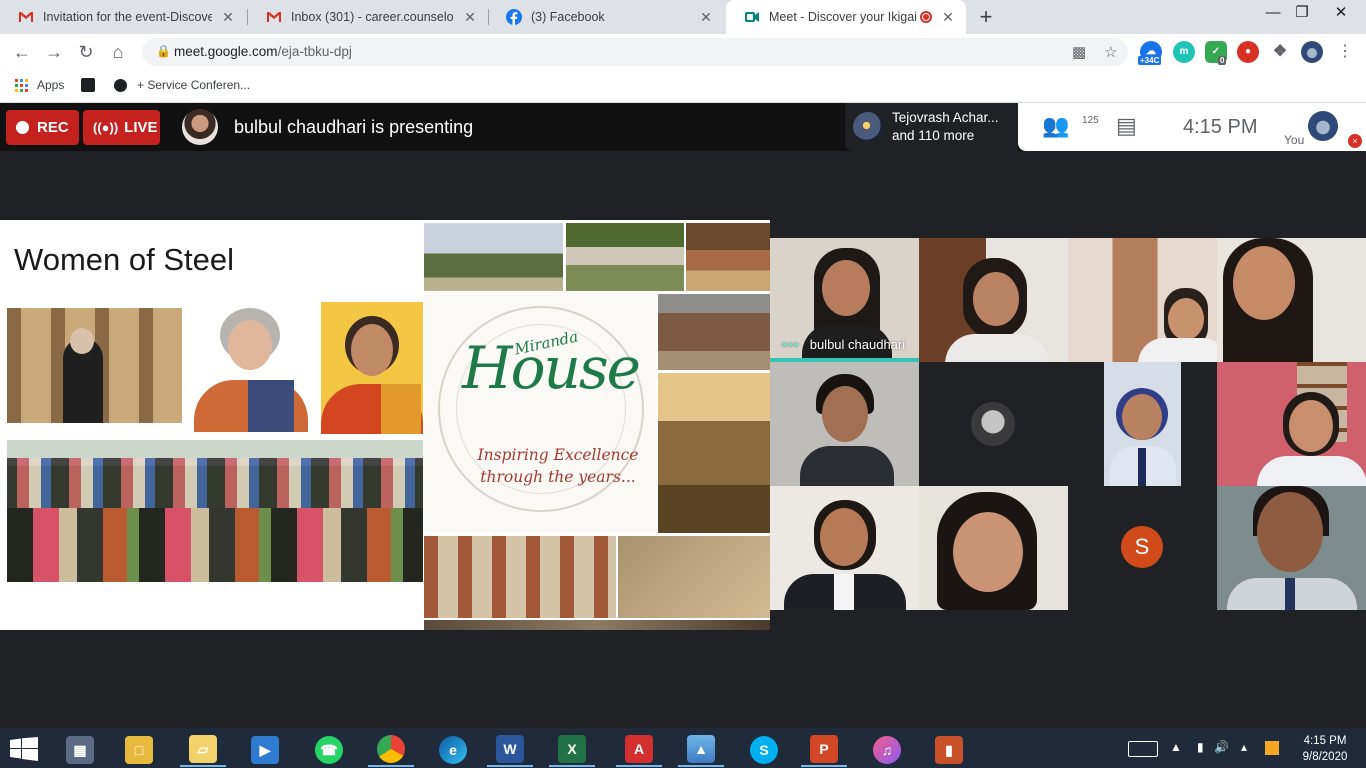  I want to click on address-bar: 🔒 meet.google.com/eja-tbku-dpj ▩ ☆, so click(635, 52).